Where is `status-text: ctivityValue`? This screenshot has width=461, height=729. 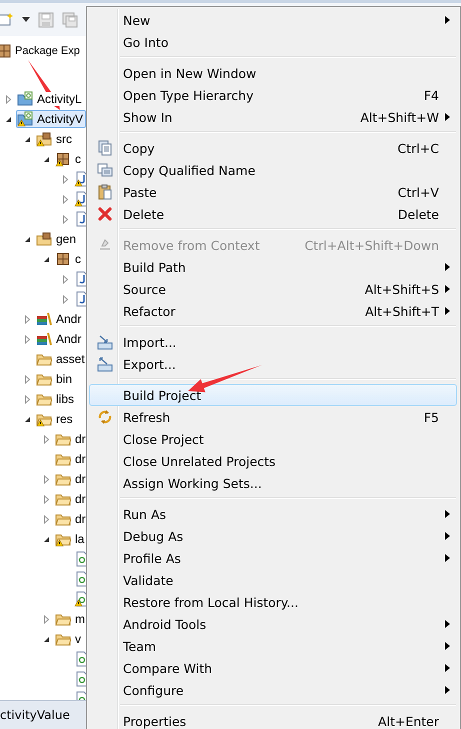
status-text: ctivityValue is located at coordinates (35, 715).